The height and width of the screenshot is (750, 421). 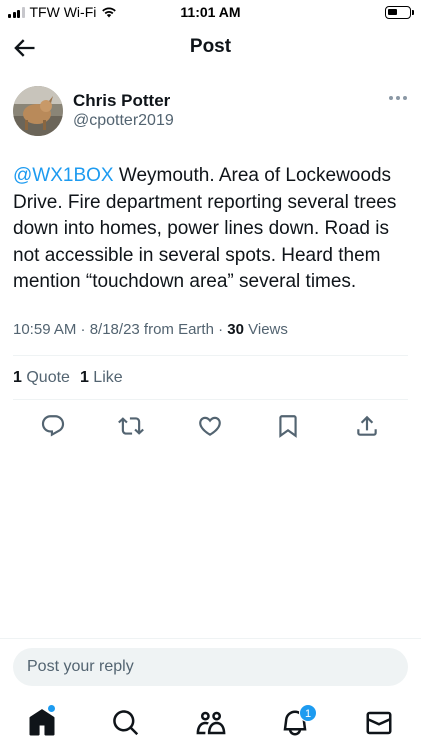 I want to click on timestamp: 10:59 AM · 8/18/23 from Earth ·, so click(x=120, y=329).